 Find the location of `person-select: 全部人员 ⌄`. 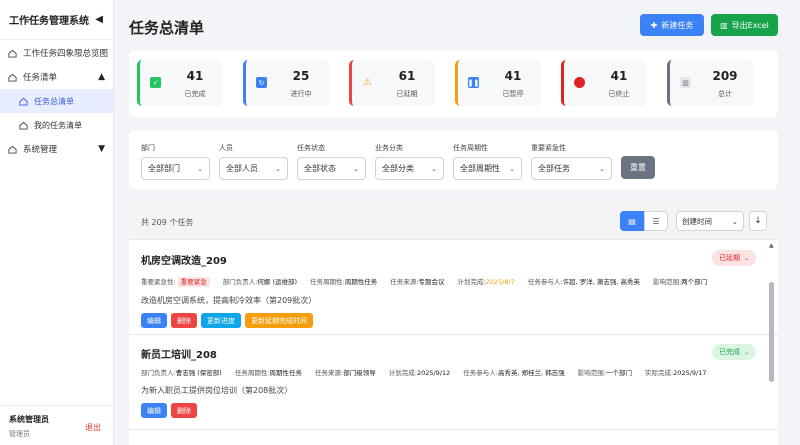

person-select: 全部人员 ⌄ is located at coordinates (253, 168).